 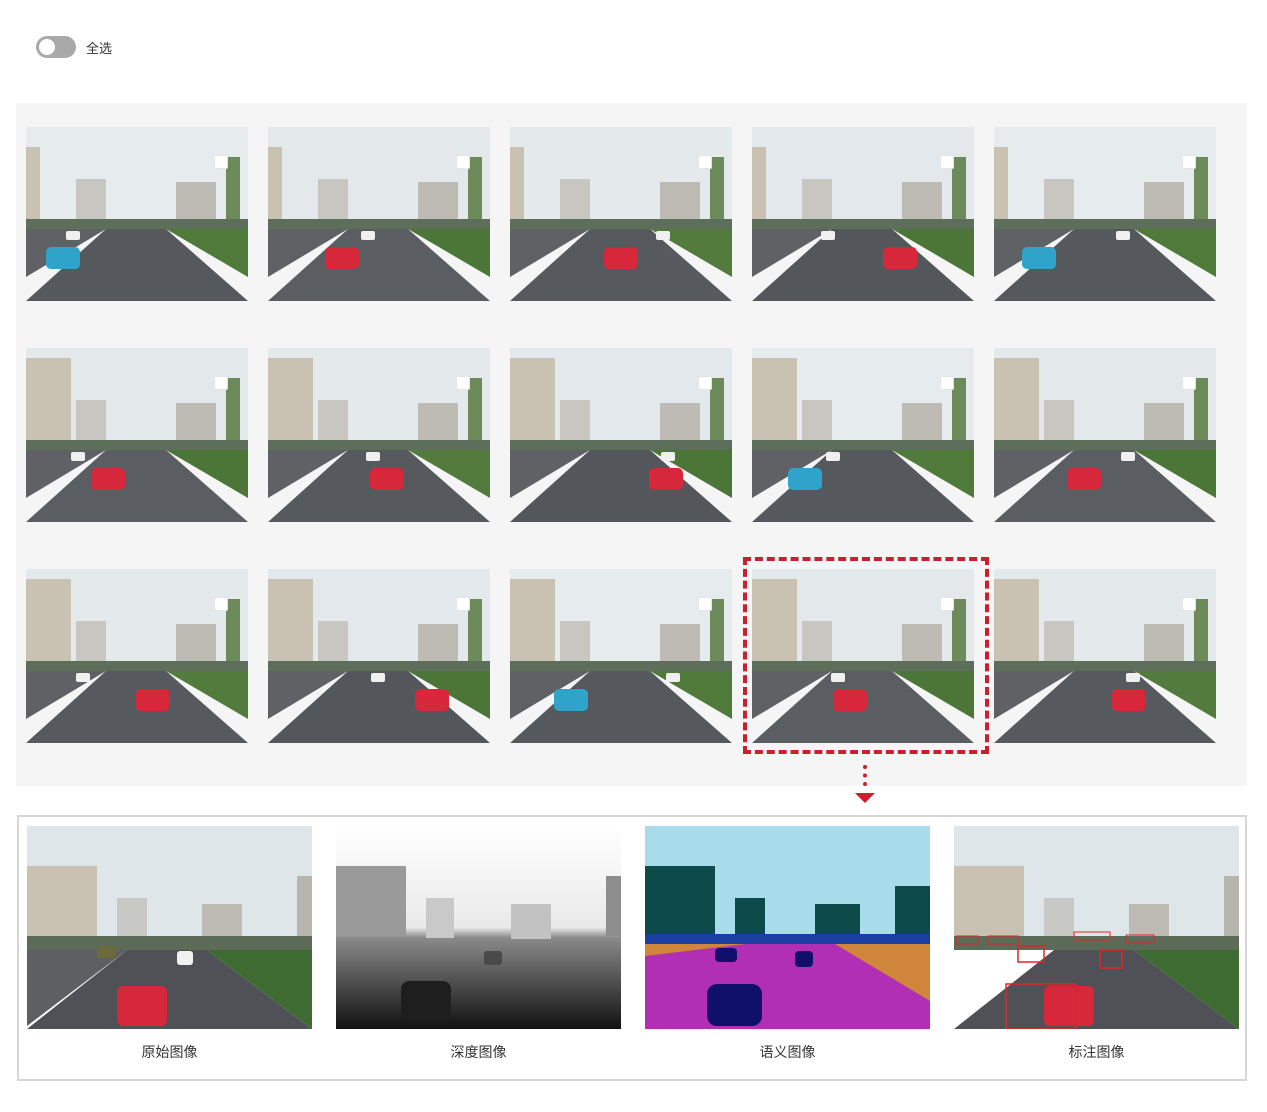 I want to click on detail-annotated: 标注图像, so click(x=1096, y=944).